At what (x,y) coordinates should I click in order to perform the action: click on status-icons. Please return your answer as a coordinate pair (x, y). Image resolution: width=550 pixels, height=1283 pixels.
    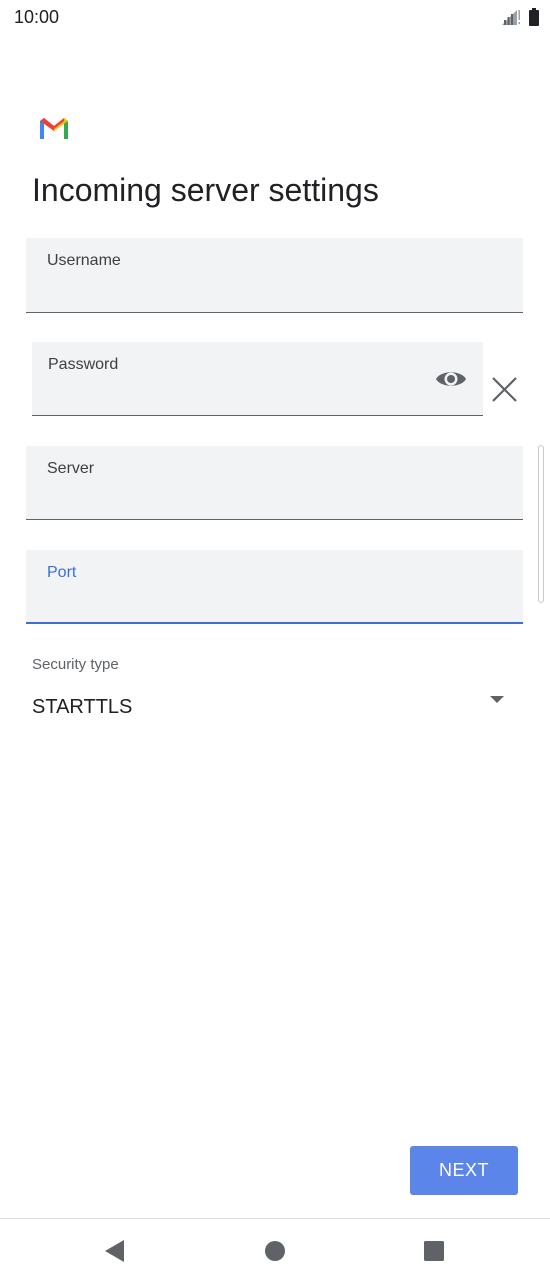
    Looking at the image, I should click on (520, 17).